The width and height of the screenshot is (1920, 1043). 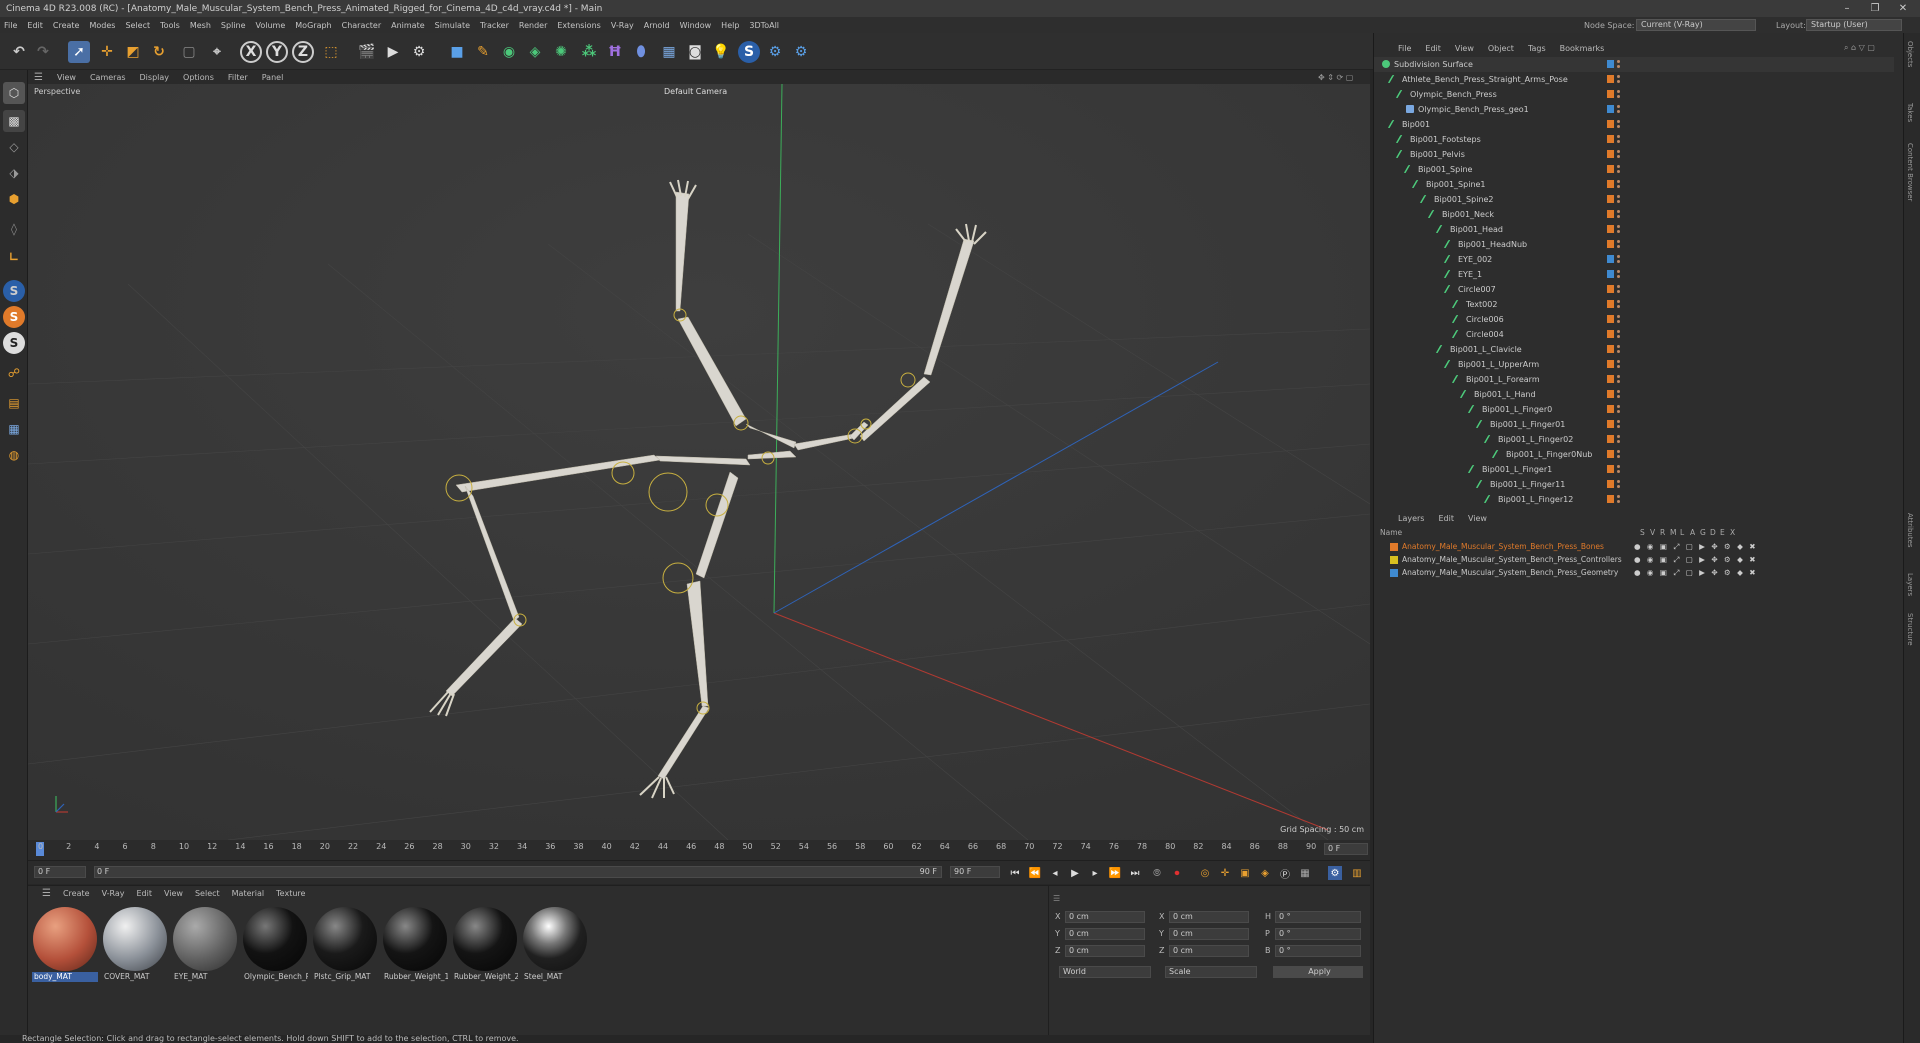 I want to click on layer-toggle-icons: ● ◉ ▣ ⤢ ▢ ▶ ✥ ⚙ ◆ ✖, so click(x=1696, y=547).